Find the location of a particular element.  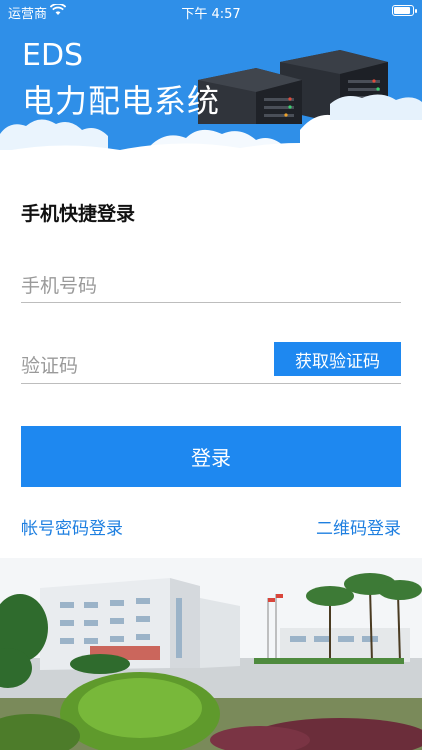

code-field is located at coordinates (146, 367).